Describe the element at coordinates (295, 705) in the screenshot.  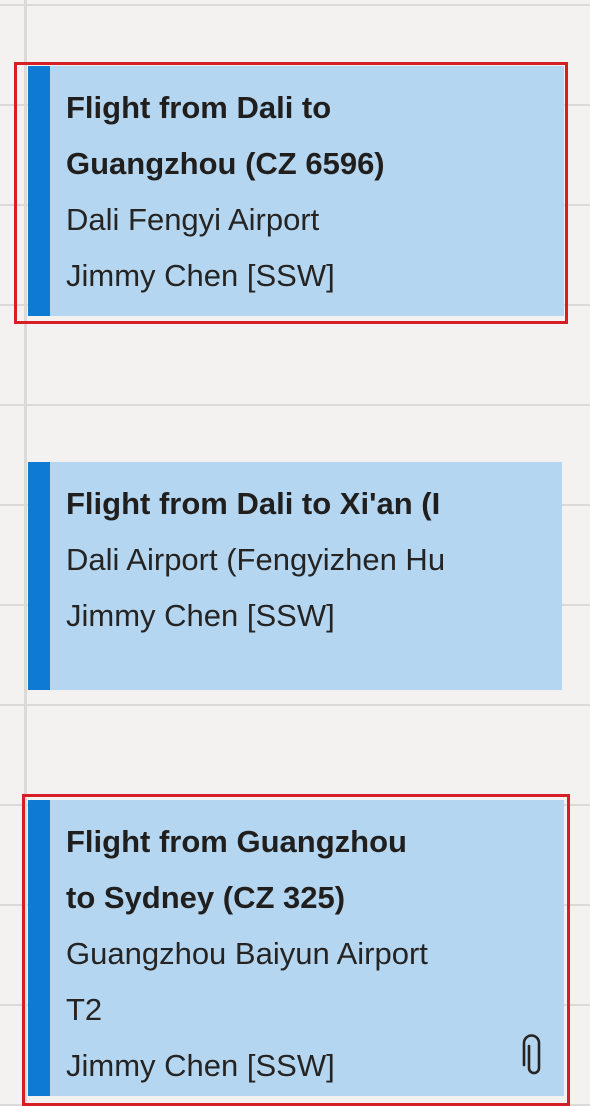
I see `half-hour-gridline` at that location.